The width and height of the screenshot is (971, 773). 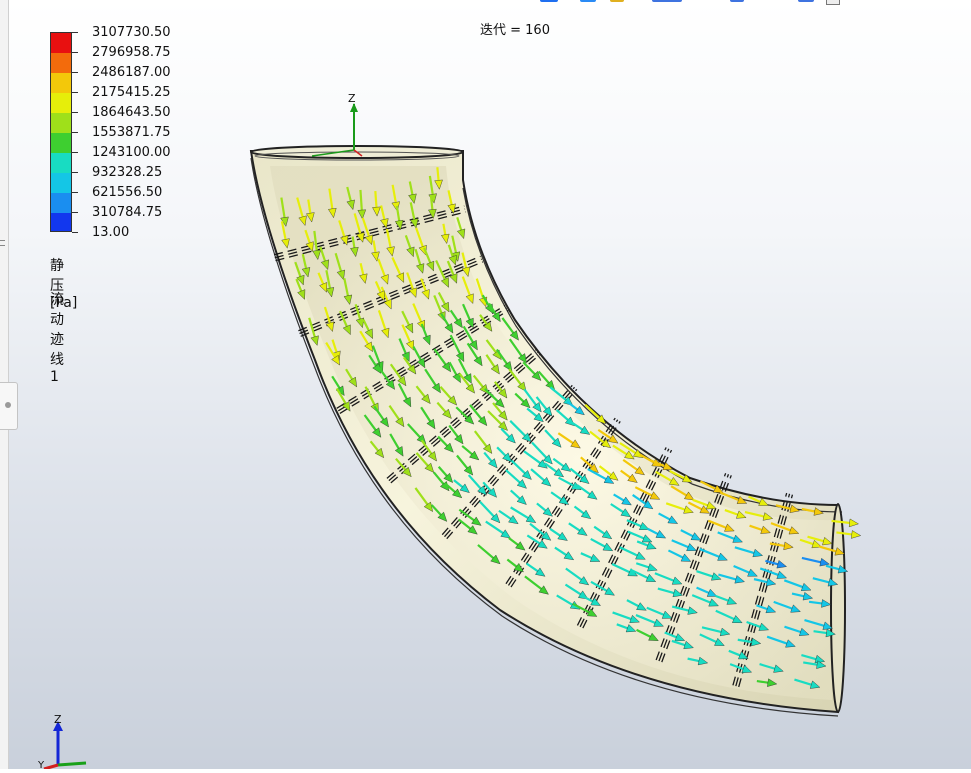 What do you see at coordinates (352, 98) in the screenshot?
I see `origin-z-label: Z` at bounding box center [352, 98].